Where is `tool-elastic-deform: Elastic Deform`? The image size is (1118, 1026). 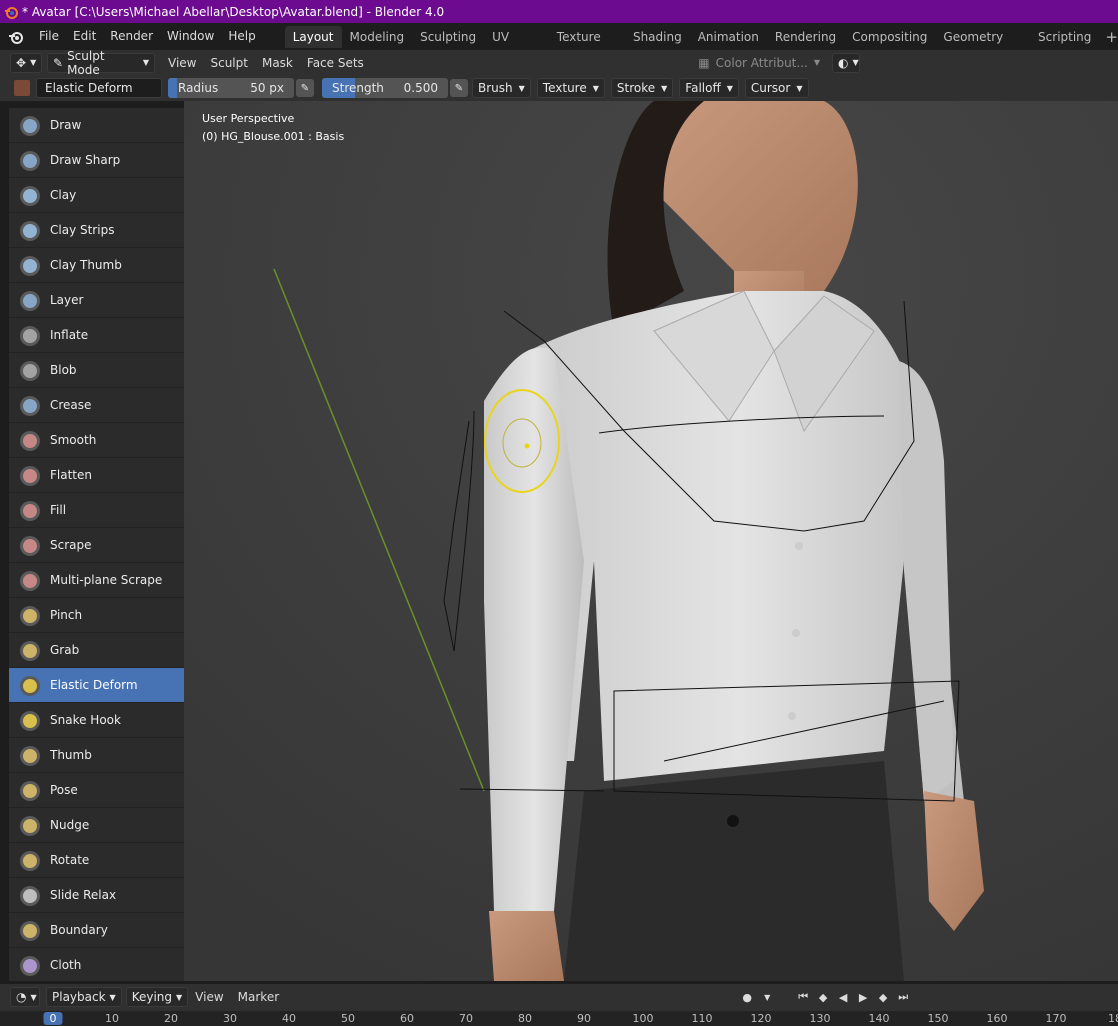 tool-elastic-deform: Elastic Deform is located at coordinates (96, 685).